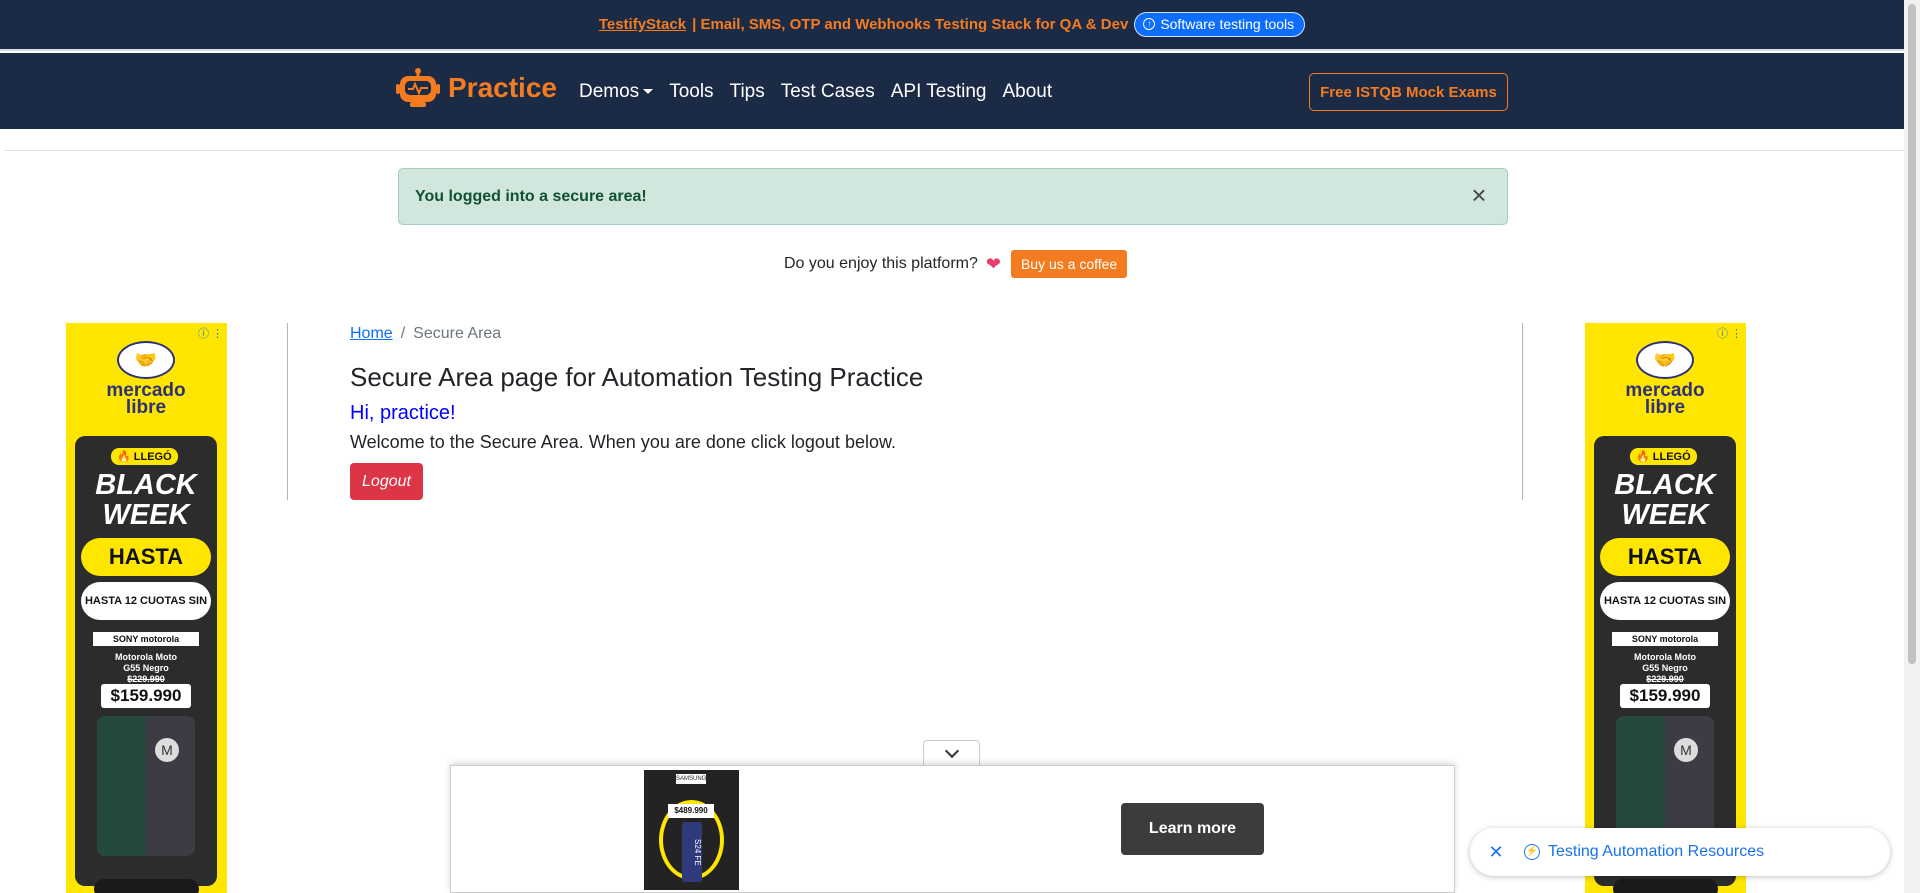  I want to click on heart-icon: ❤, so click(993, 263).